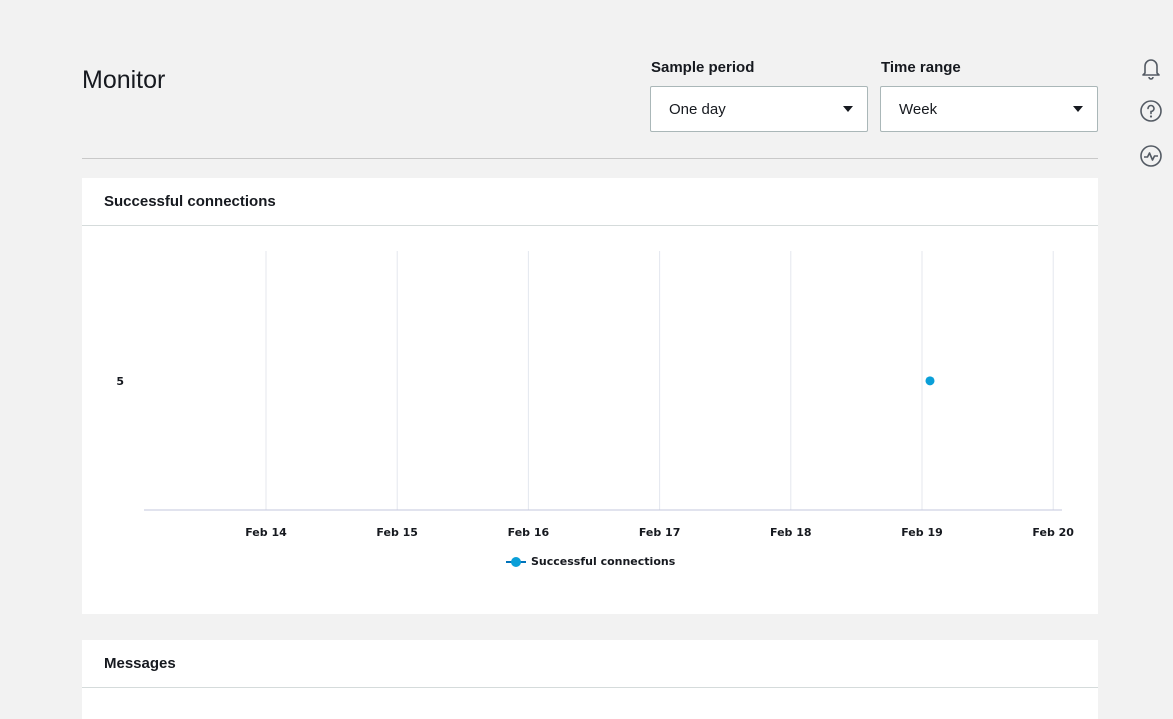  What do you see at coordinates (930, 381) in the screenshot?
I see `data-point` at bounding box center [930, 381].